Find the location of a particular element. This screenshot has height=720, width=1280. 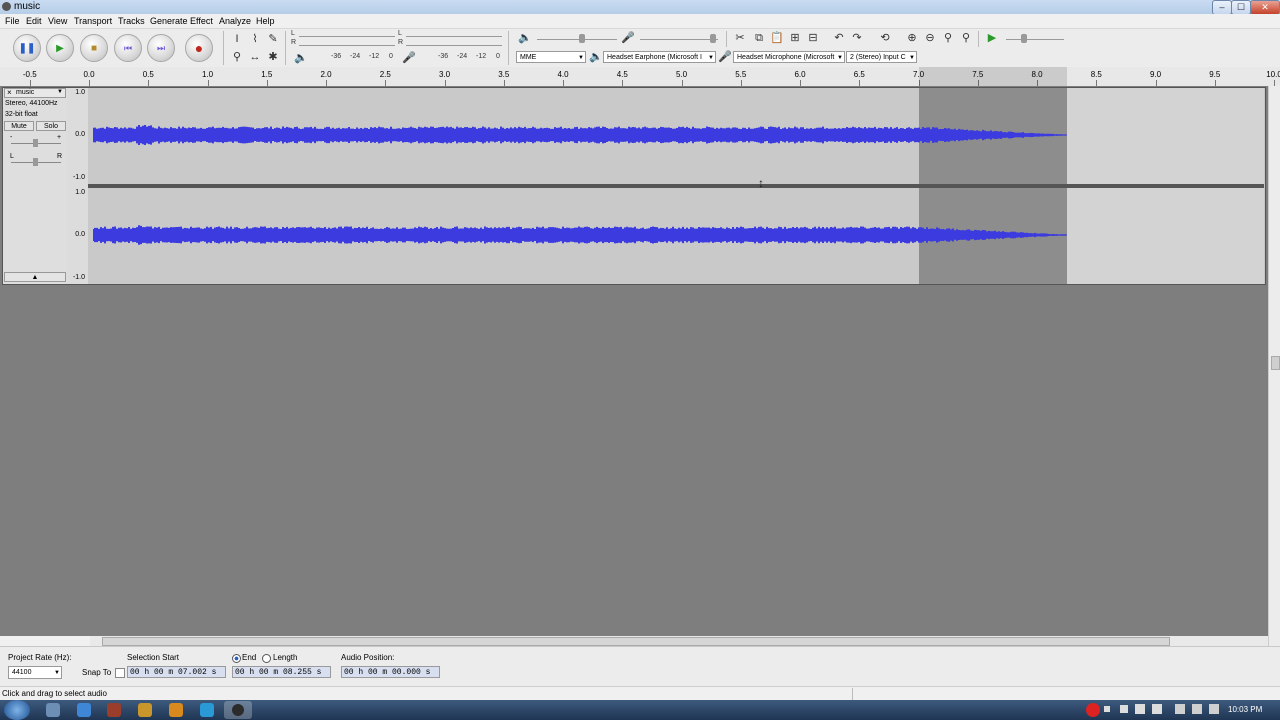

sync-lock-icon: ⟲ is located at coordinates (885, 38).